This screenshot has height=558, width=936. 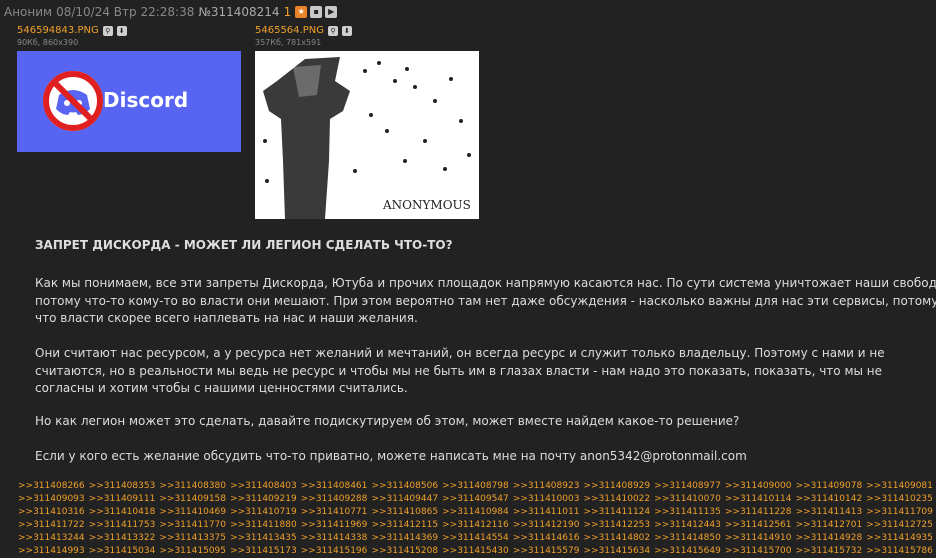 What do you see at coordinates (316, 12) in the screenshot?
I see `expand-icon: ▪` at bounding box center [316, 12].